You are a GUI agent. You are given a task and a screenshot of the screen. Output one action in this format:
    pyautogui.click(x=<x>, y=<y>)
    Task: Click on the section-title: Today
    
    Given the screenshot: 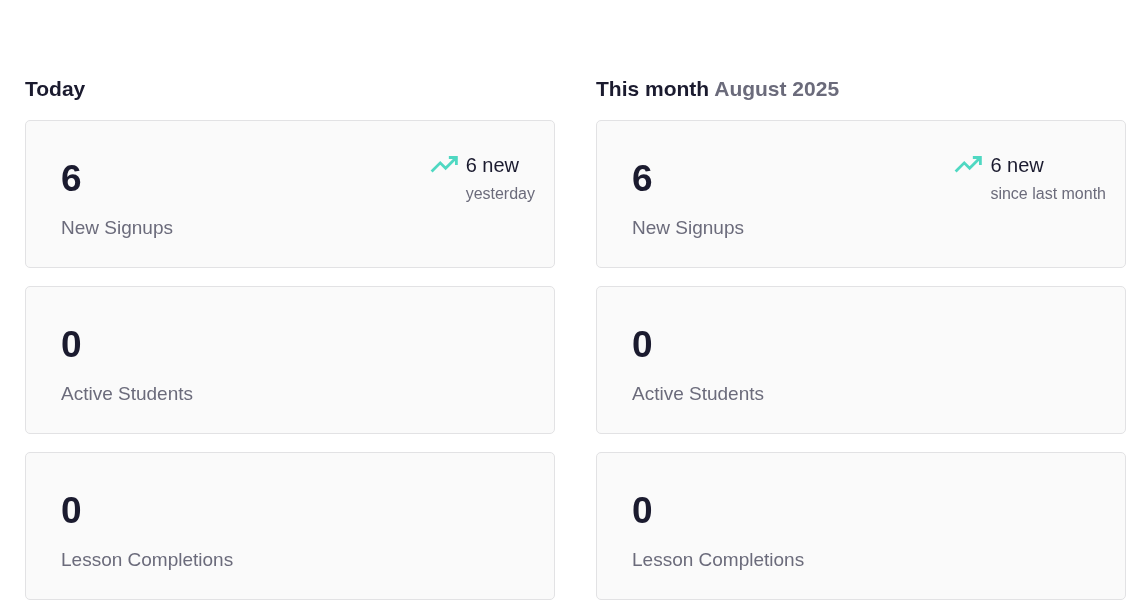 What is the action you would take?
    pyautogui.click(x=55, y=88)
    